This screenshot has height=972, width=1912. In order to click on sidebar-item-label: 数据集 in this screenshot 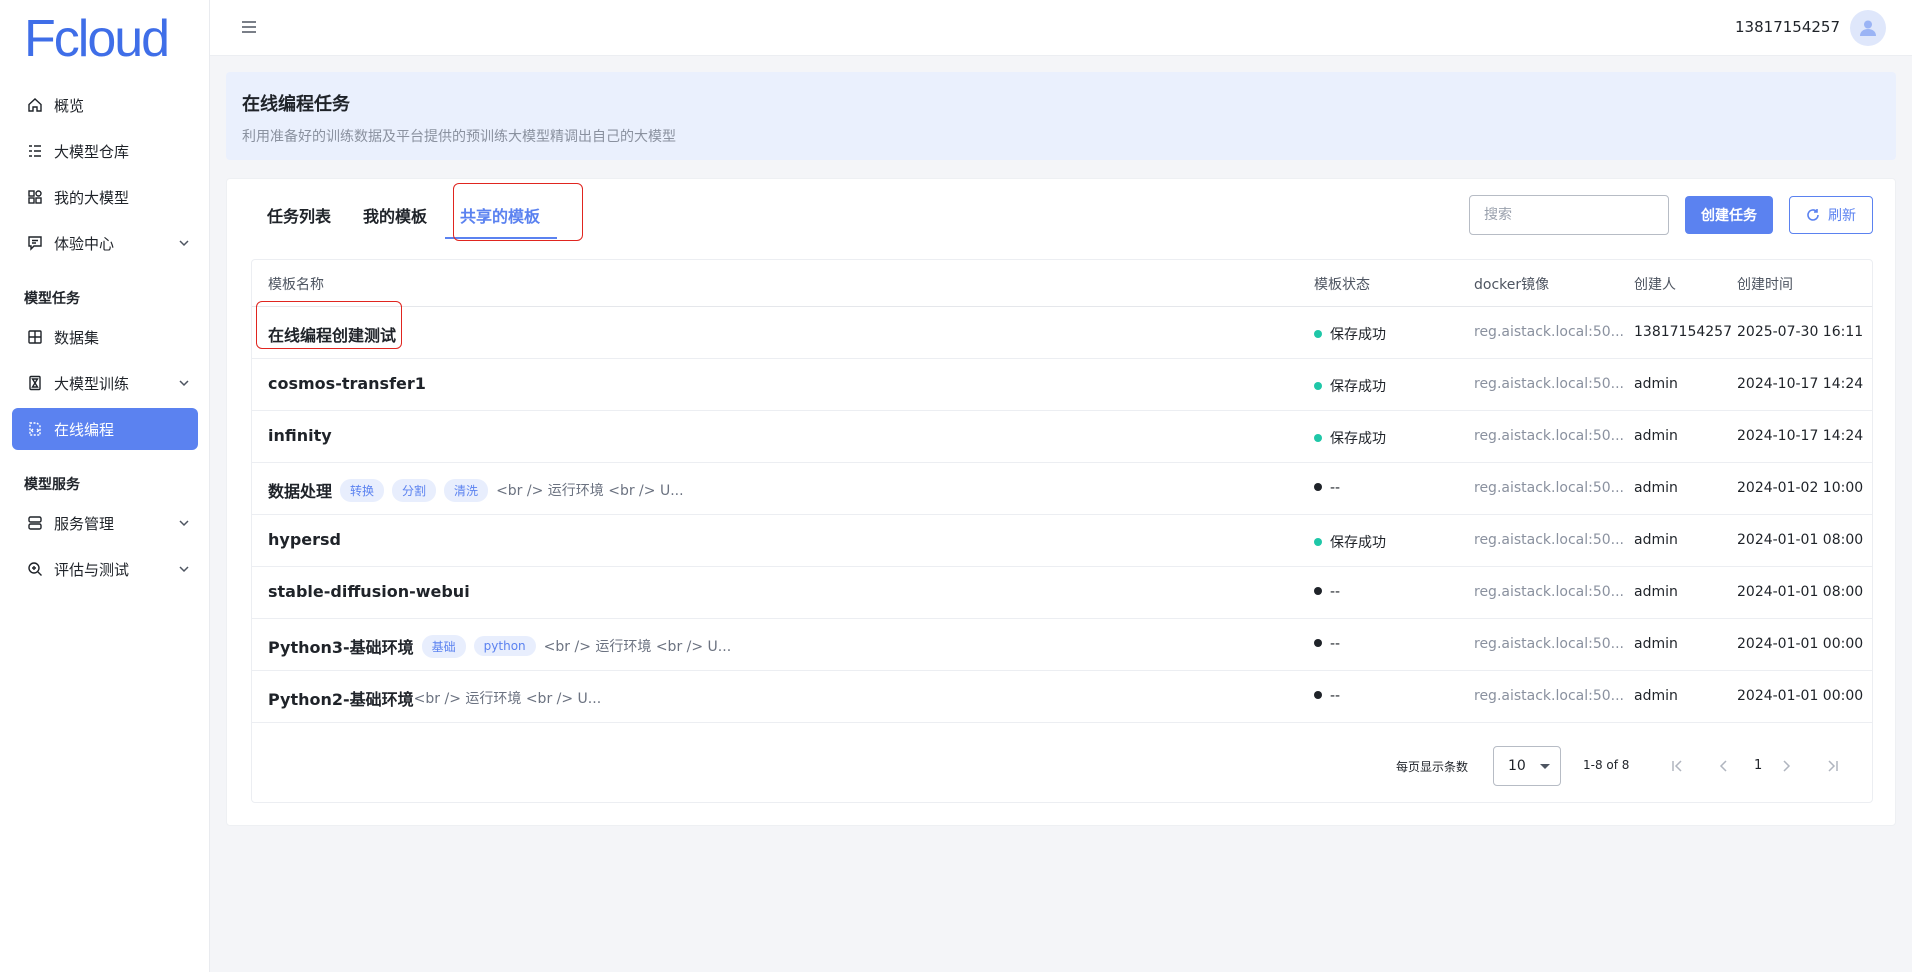, I will do `click(77, 337)`.